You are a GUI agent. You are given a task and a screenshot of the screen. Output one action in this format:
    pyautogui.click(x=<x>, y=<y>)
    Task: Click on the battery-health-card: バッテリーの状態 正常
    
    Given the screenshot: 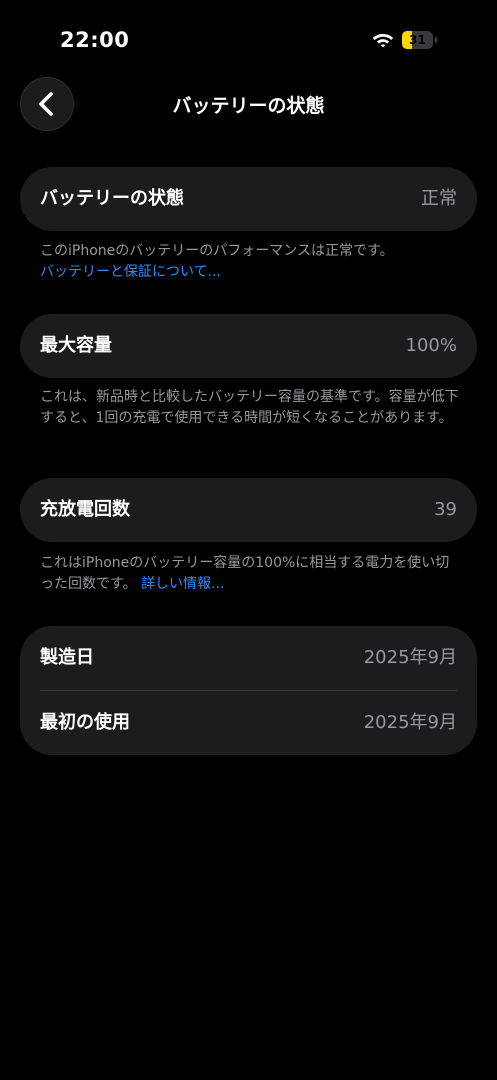 What is the action you would take?
    pyautogui.click(x=248, y=199)
    